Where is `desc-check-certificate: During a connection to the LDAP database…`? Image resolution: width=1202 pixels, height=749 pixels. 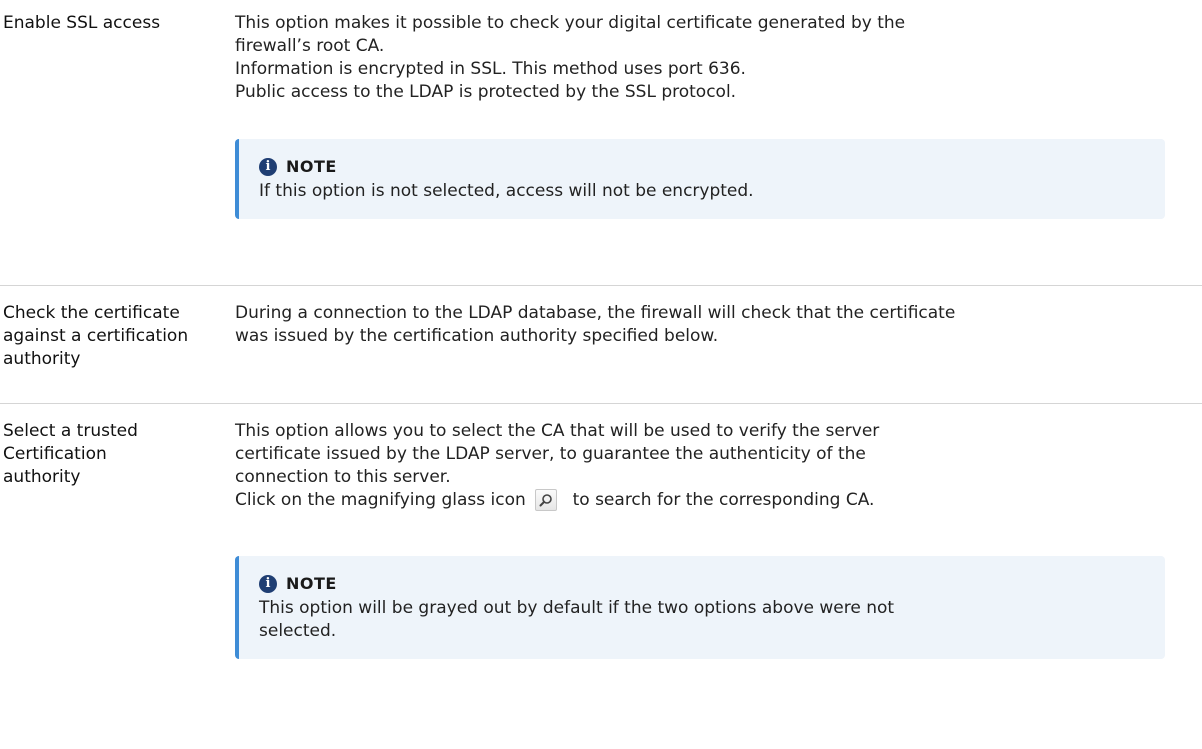
desc-check-certificate: During a connection to the LDAP database… is located at coordinates (718, 352).